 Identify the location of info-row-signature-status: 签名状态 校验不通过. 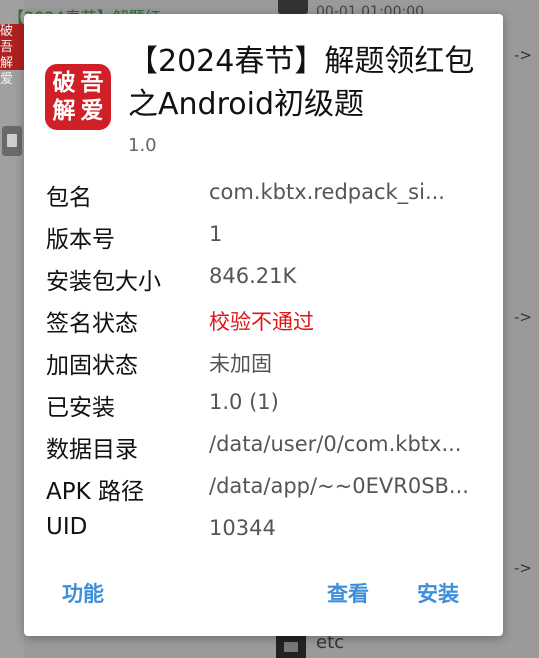
(266, 322).